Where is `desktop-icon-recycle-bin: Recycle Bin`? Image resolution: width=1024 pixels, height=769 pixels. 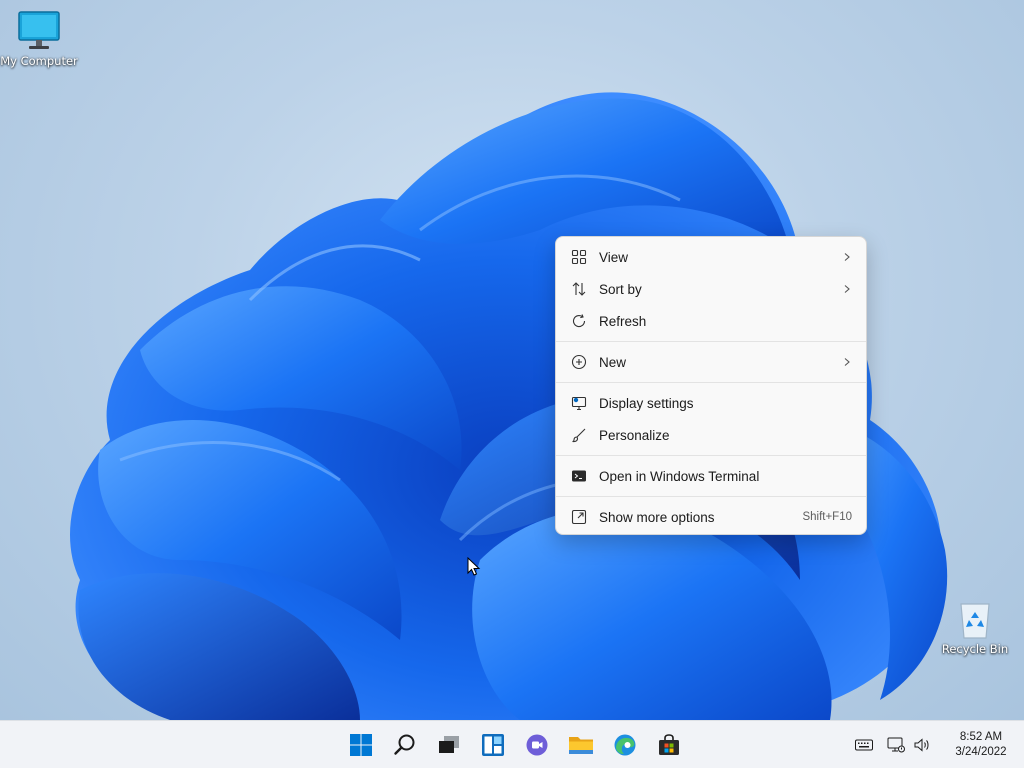 desktop-icon-recycle-bin: Recycle Bin is located at coordinates (975, 627).